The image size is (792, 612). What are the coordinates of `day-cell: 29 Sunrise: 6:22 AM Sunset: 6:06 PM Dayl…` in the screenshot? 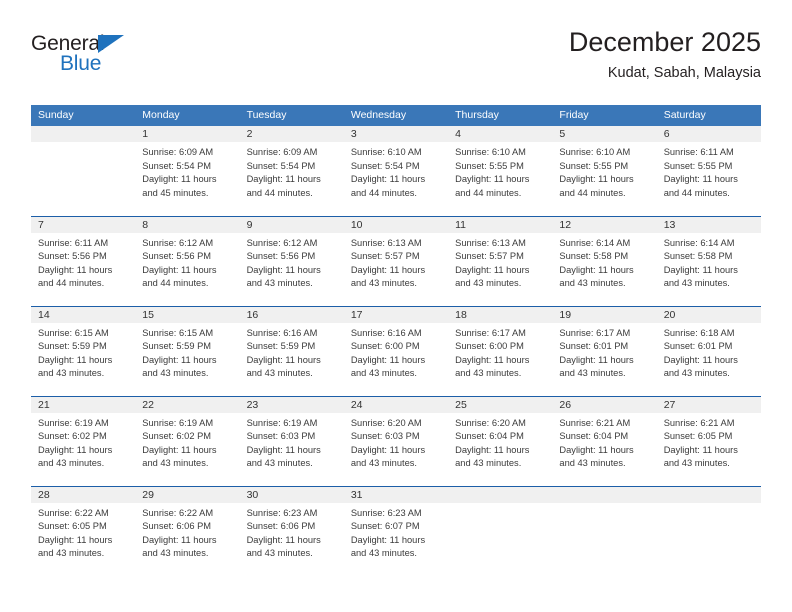 It's located at (187, 530).